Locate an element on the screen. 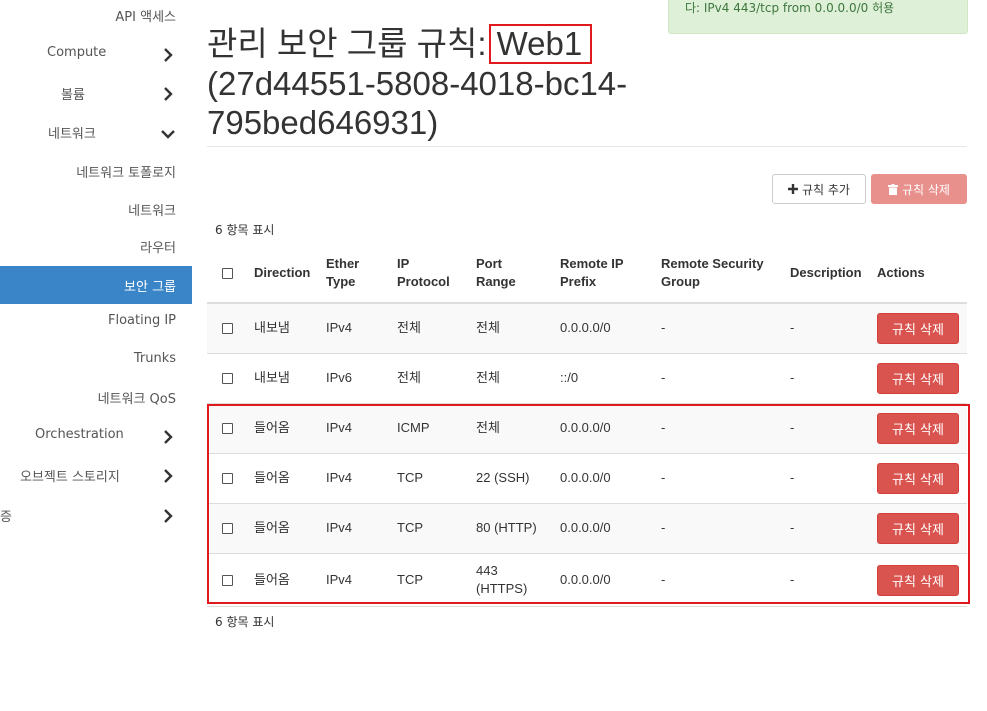 The height and width of the screenshot is (711, 987). sidebar-item-network: 네트워크 is located at coordinates (96, 133).